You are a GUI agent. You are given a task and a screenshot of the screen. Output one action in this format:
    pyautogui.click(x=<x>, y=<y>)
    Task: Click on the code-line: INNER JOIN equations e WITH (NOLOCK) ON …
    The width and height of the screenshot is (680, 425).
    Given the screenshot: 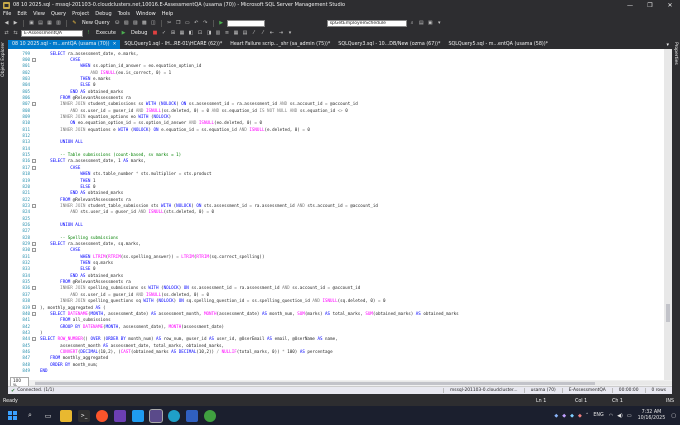 What is the action you would take?
    pyautogui.click(x=175, y=129)
    